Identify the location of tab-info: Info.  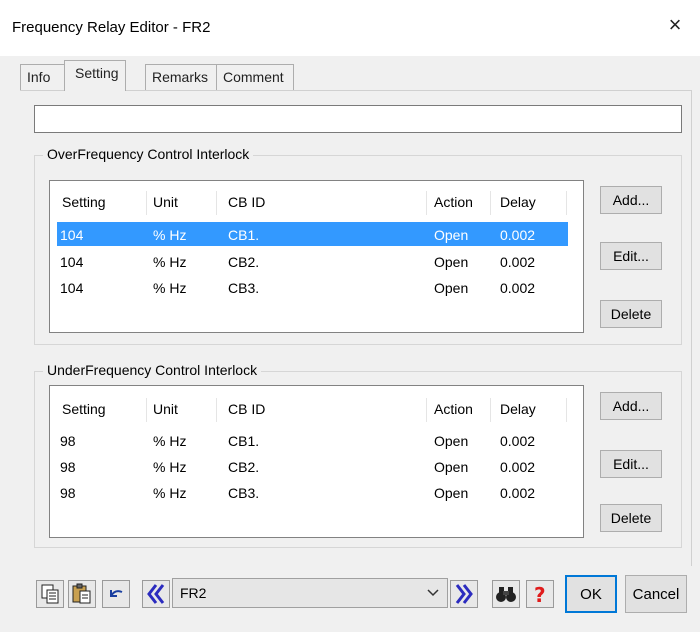
(42, 77).